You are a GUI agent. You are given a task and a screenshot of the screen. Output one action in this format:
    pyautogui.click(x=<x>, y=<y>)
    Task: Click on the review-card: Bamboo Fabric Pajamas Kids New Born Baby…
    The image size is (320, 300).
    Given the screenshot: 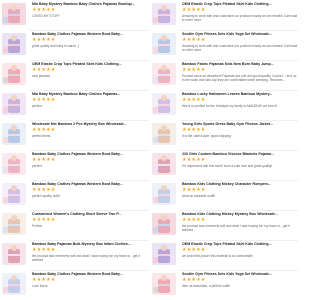 What is the action you would take?
    pyautogui.click(x=226, y=75)
    